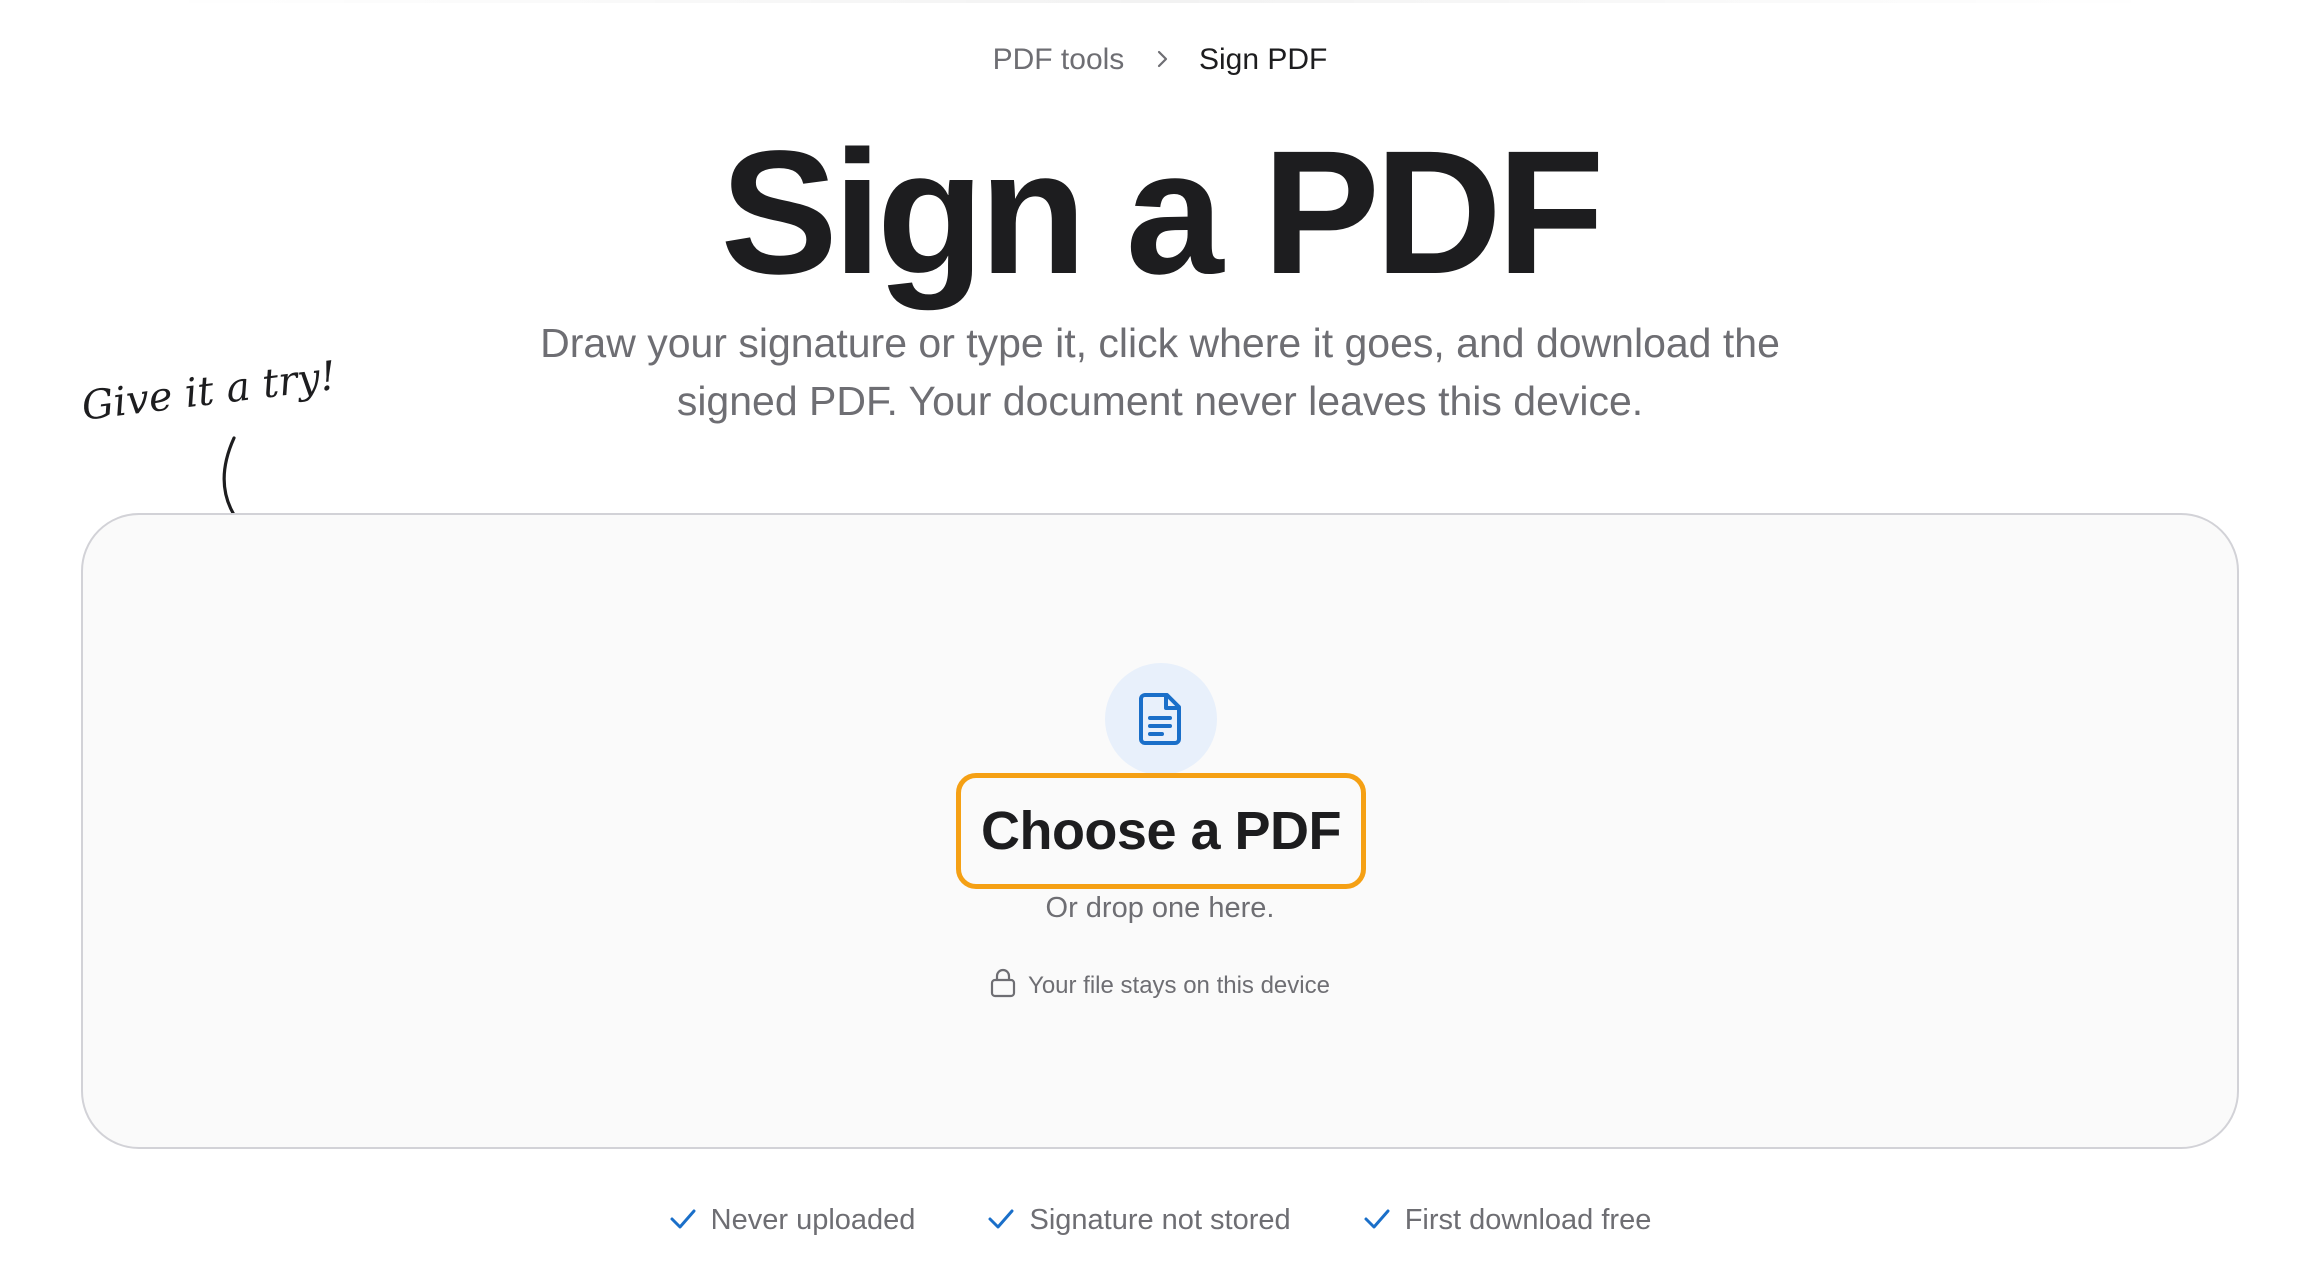  I want to click on privacy-note: Your file stays on this device, so click(1160, 985).